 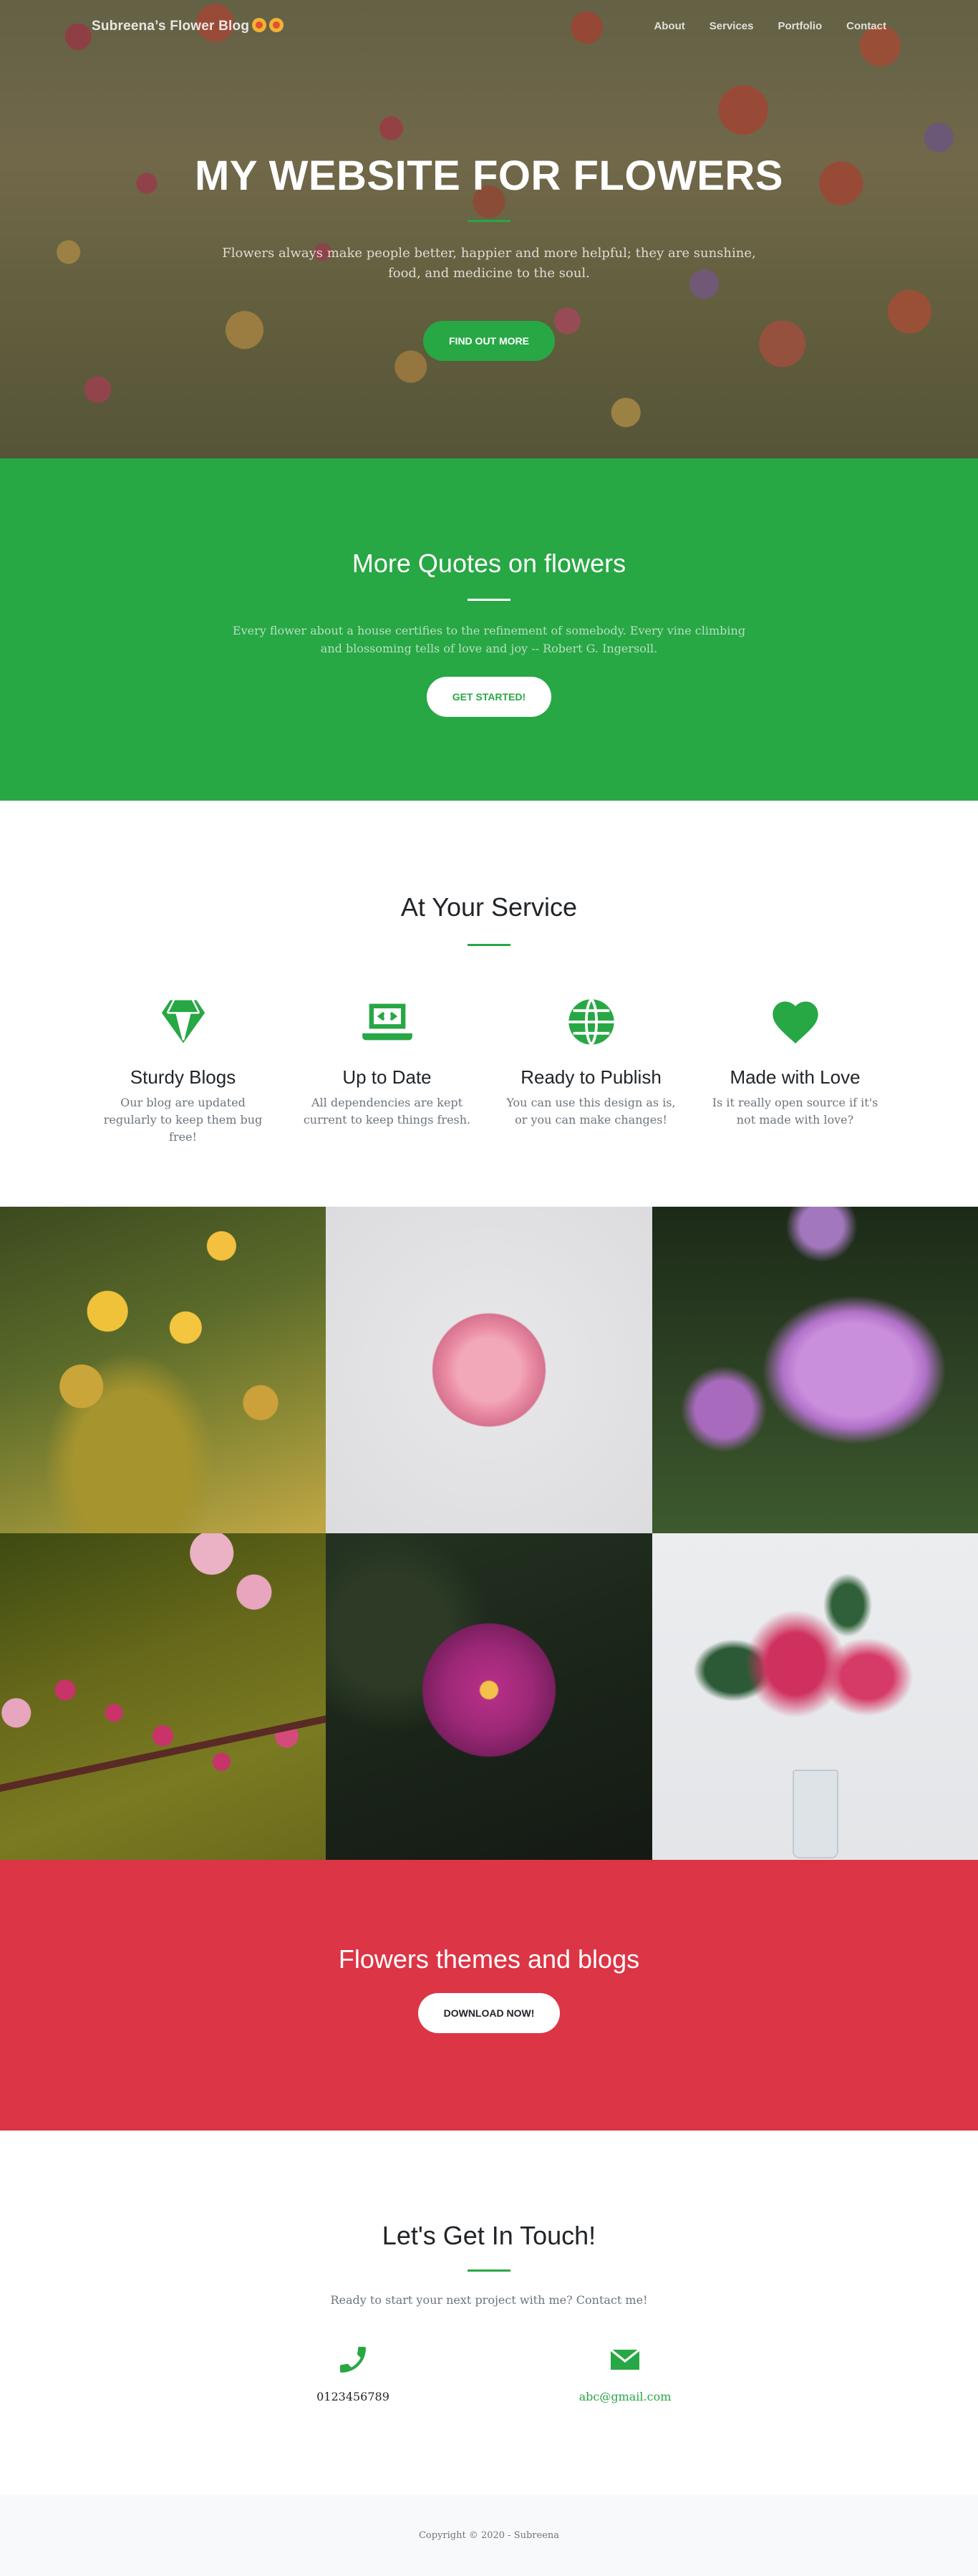 What do you see at coordinates (592, 1077) in the screenshot?
I see `service-title: Ready to Publish` at bounding box center [592, 1077].